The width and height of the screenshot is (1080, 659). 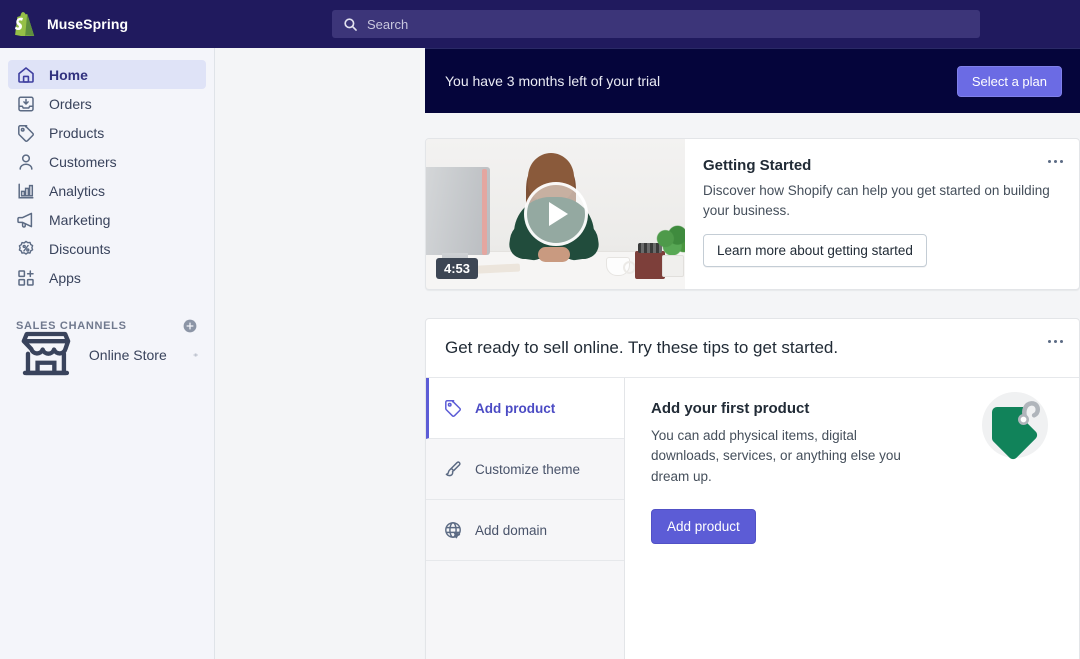 What do you see at coordinates (25, 220) in the screenshot?
I see `marketing-megaphone-icon` at bounding box center [25, 220].